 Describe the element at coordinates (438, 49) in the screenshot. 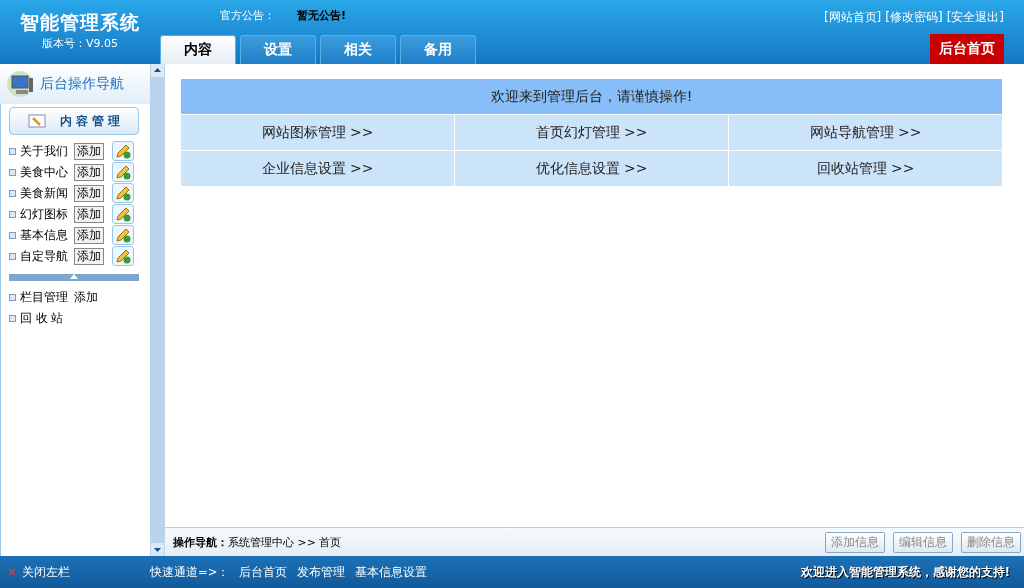

I see `nav-tab: 备用` at that location.